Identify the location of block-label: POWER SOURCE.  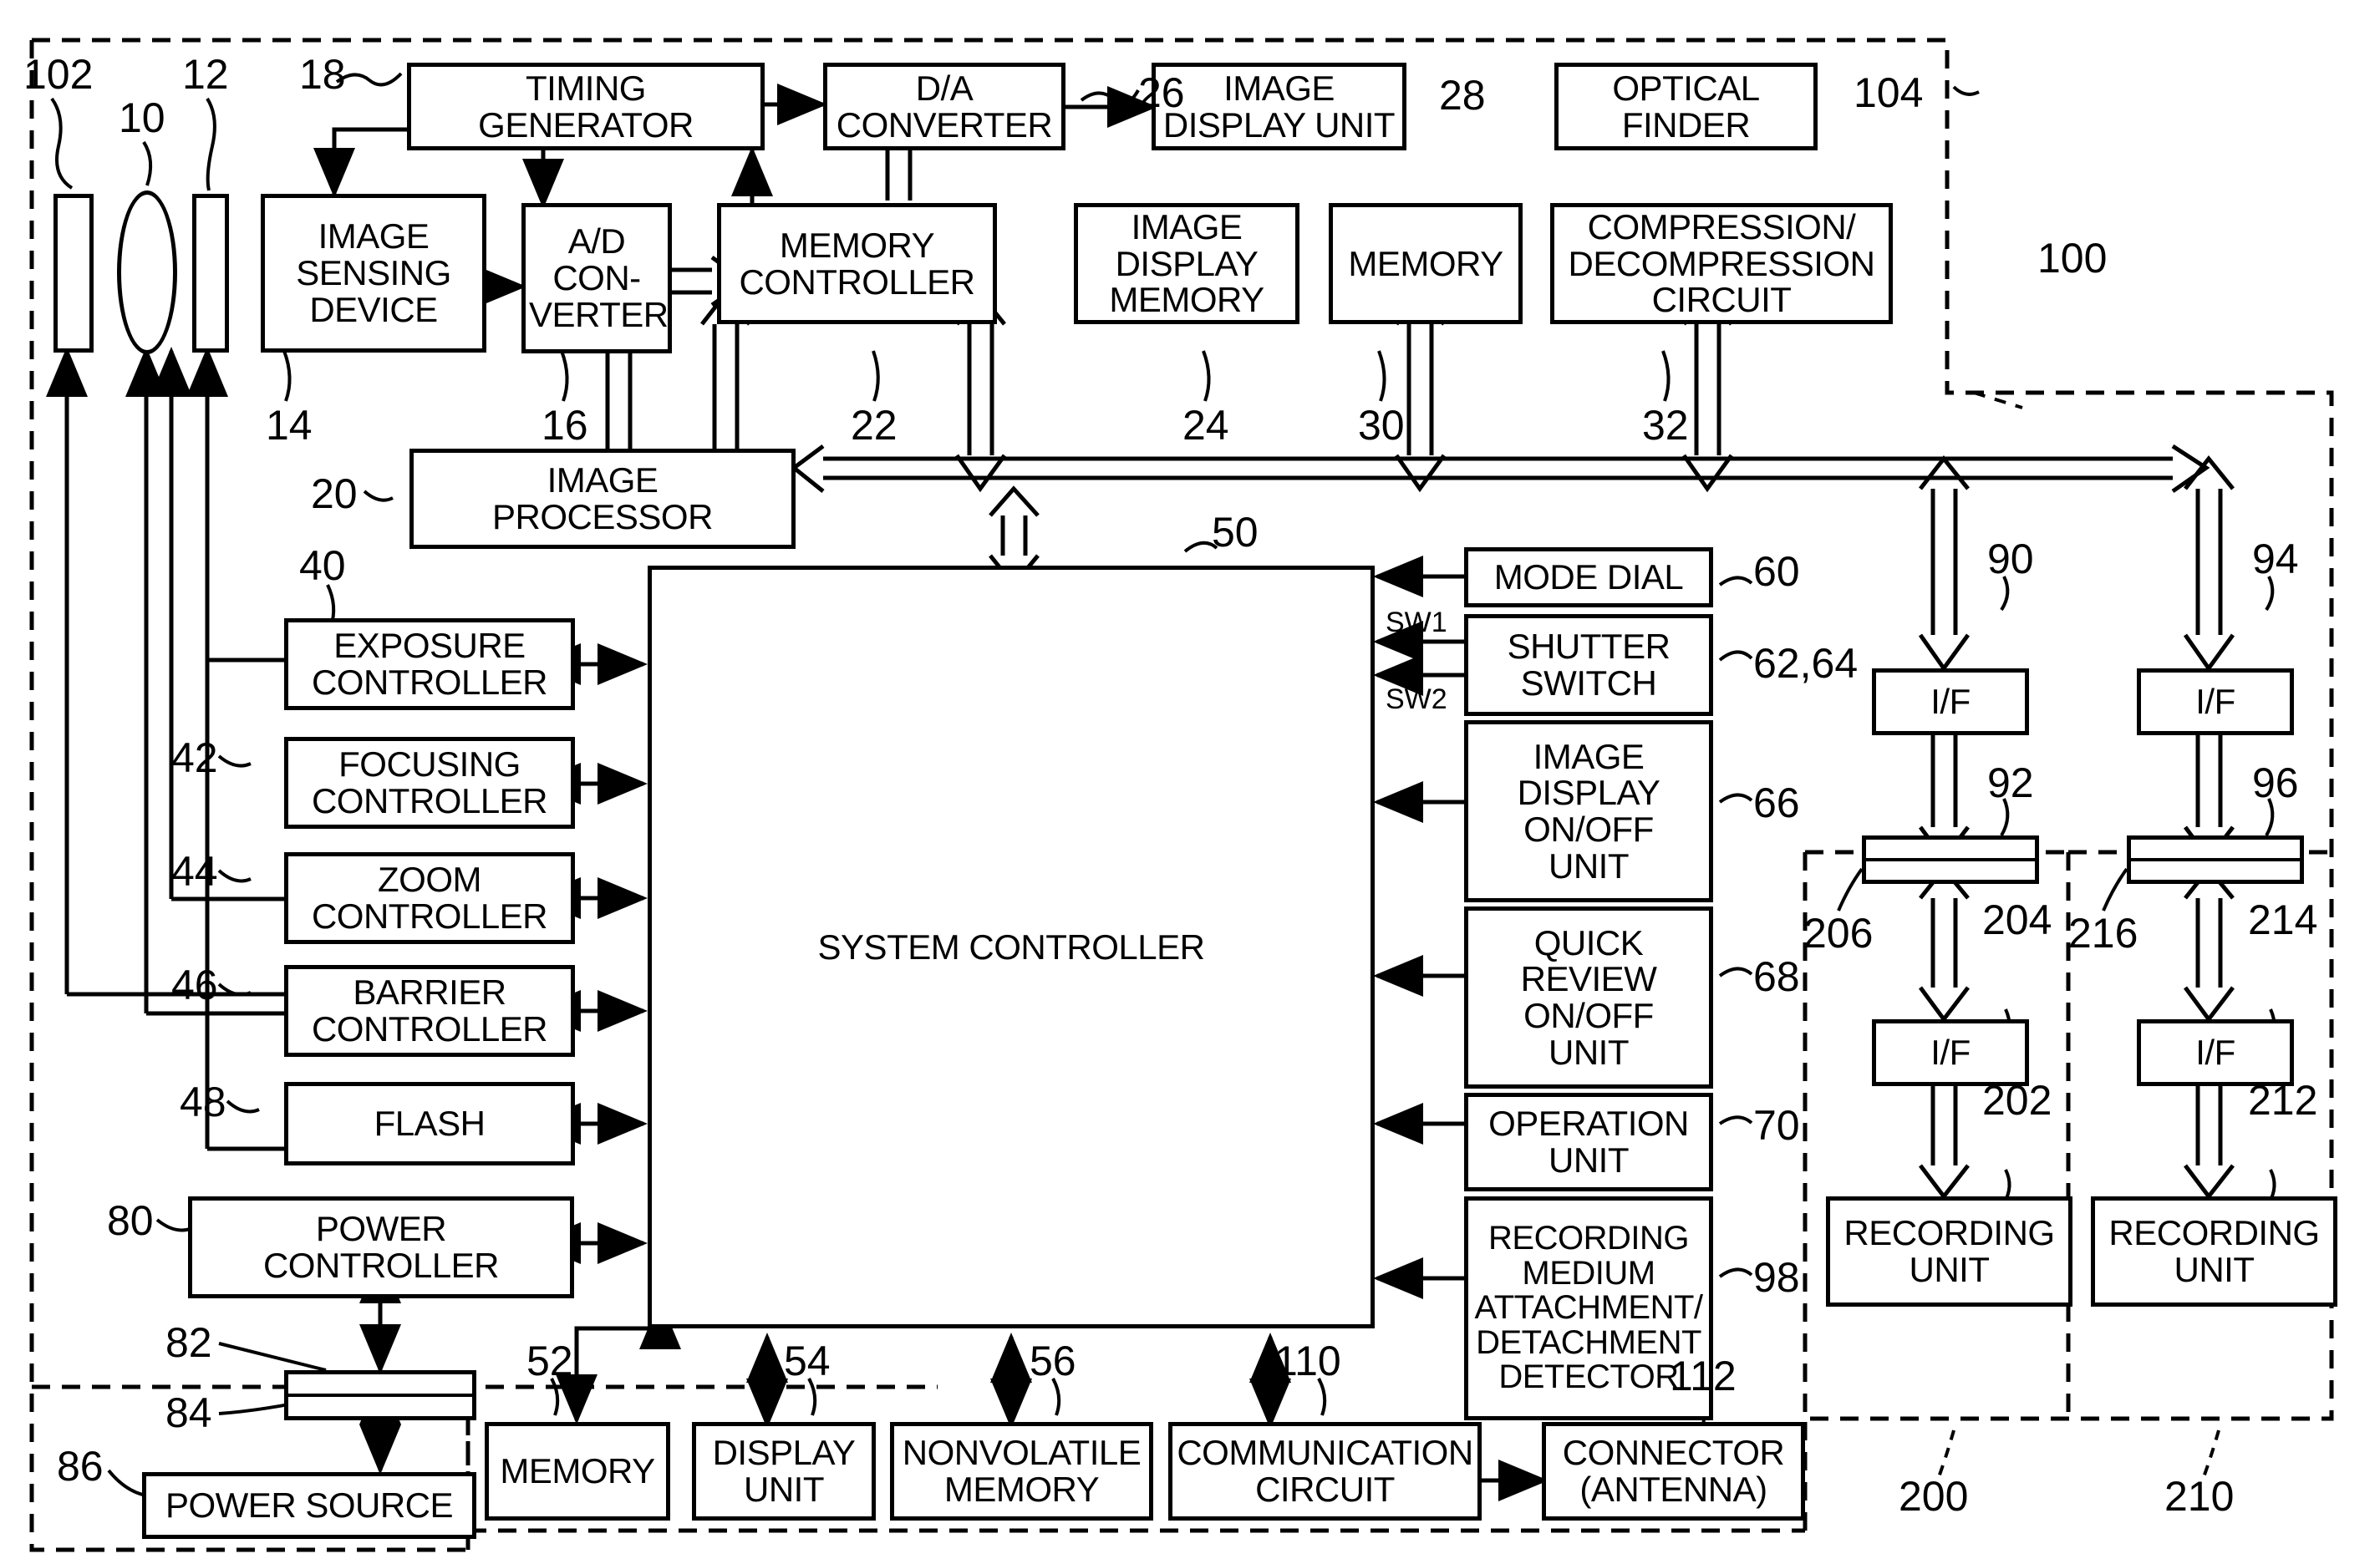
(309, 1505).